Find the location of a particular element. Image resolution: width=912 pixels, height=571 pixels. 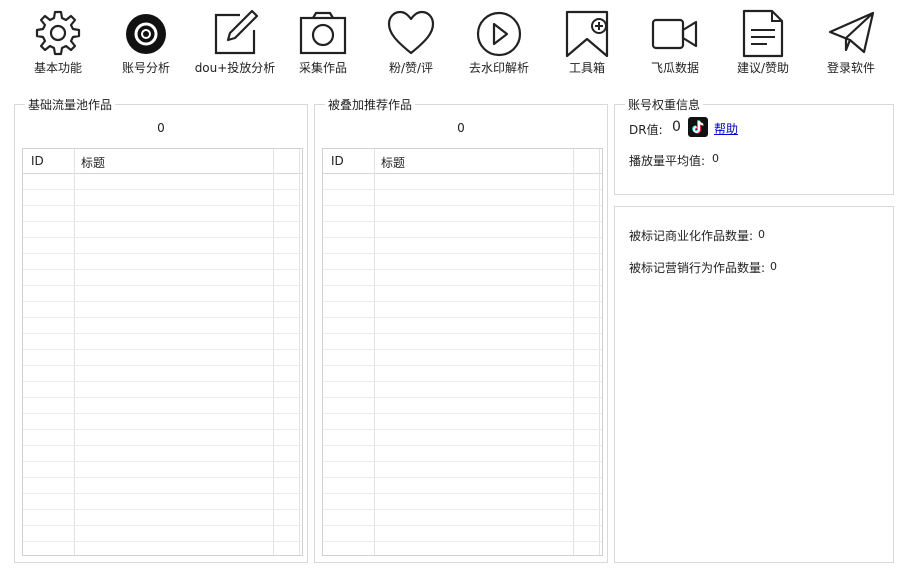

tool-collect-works: 采集作品 is located at coordinates (323, 42).